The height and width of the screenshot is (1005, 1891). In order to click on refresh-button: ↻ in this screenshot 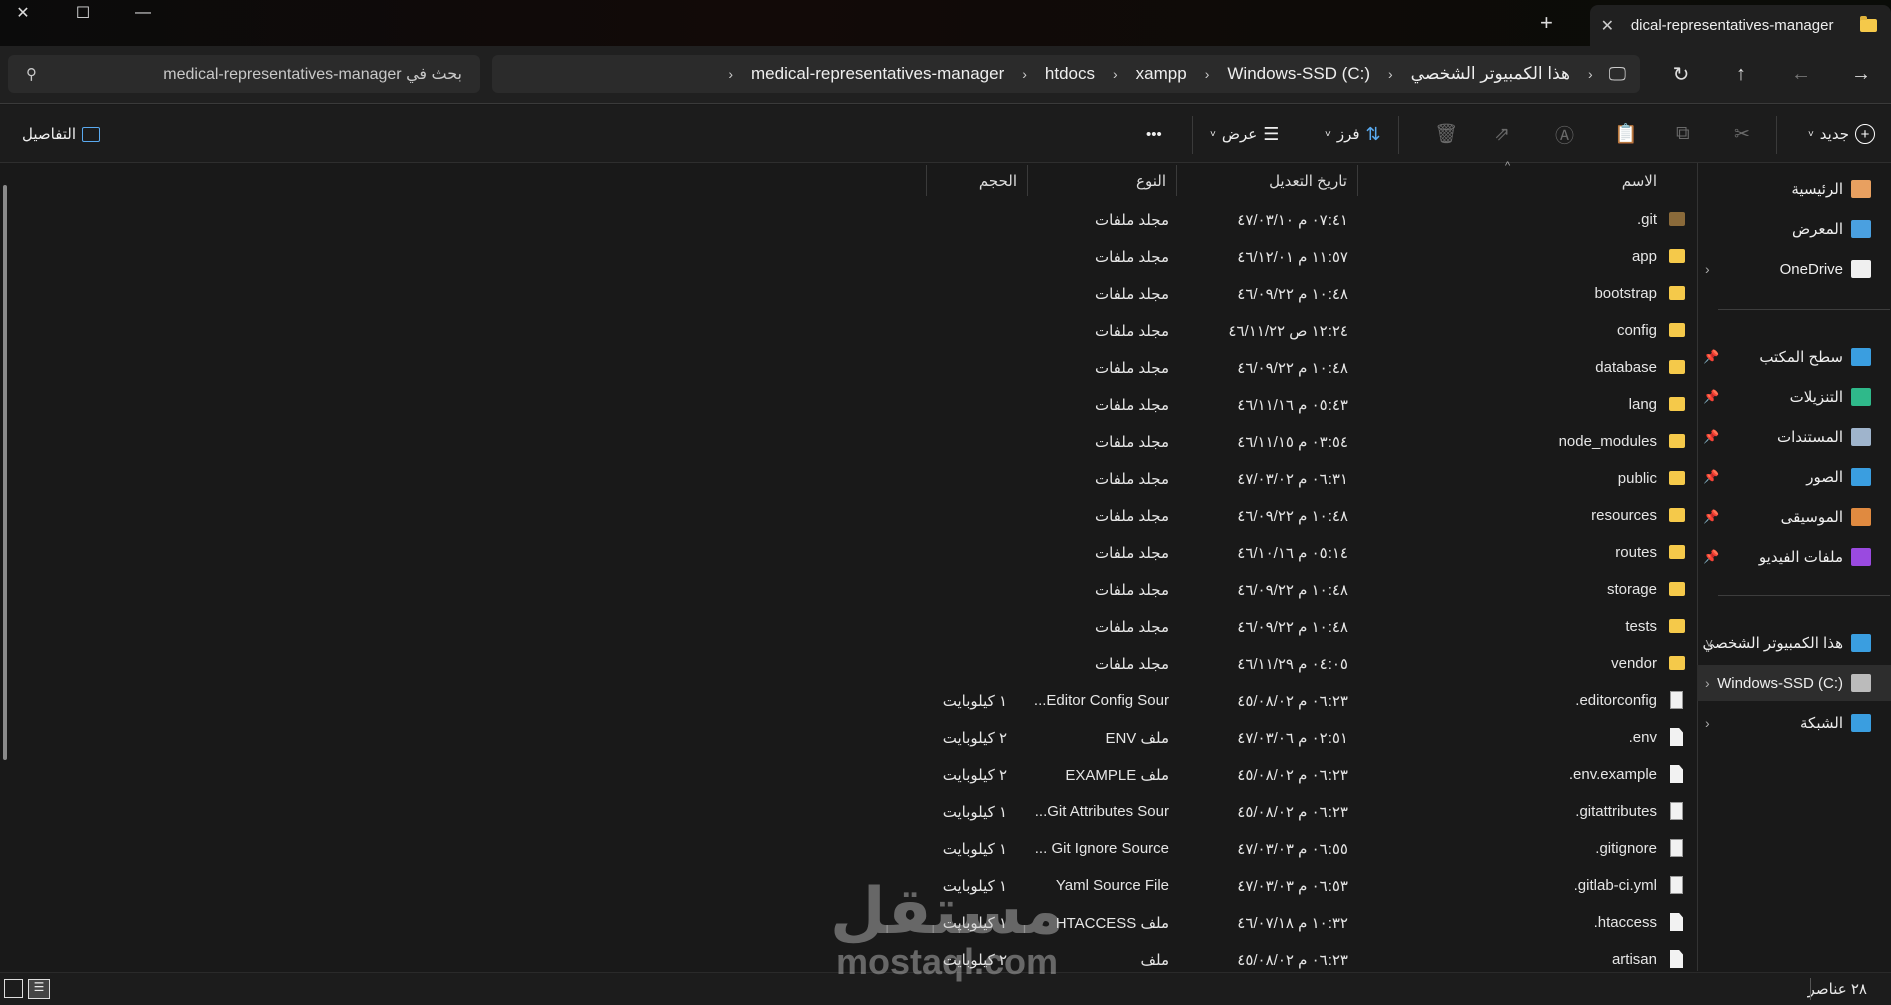, I will do `click(1681, 74)`.